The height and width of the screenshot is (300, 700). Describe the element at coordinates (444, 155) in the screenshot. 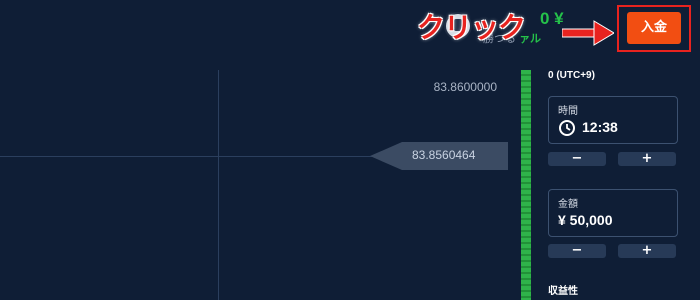

I see `current-price-value: 83.8560464` at that location.